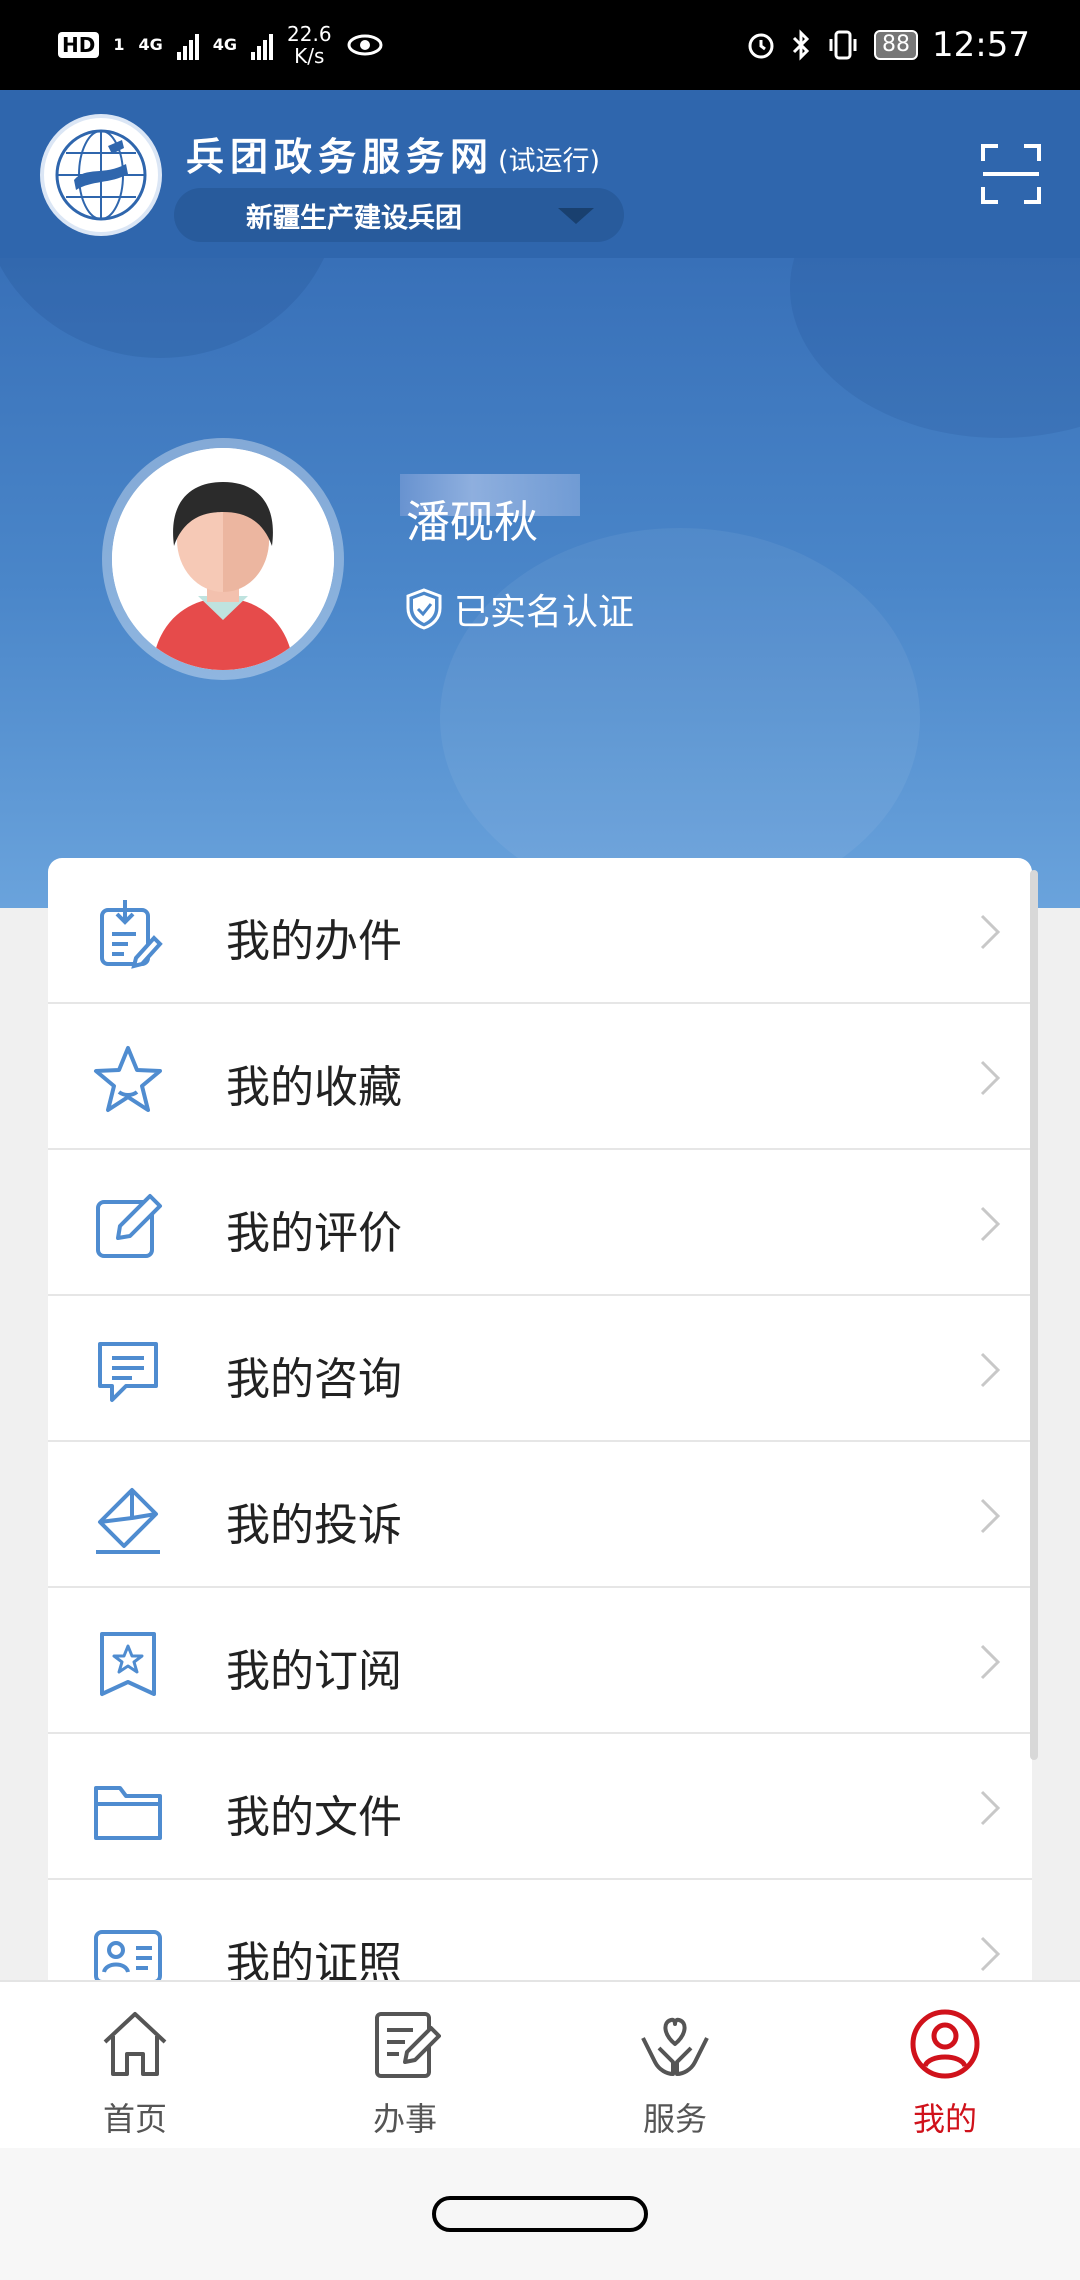 The width and height of the screenshot is (1080, 2280). I want to click on vibrate-icon, so click(843, 45).